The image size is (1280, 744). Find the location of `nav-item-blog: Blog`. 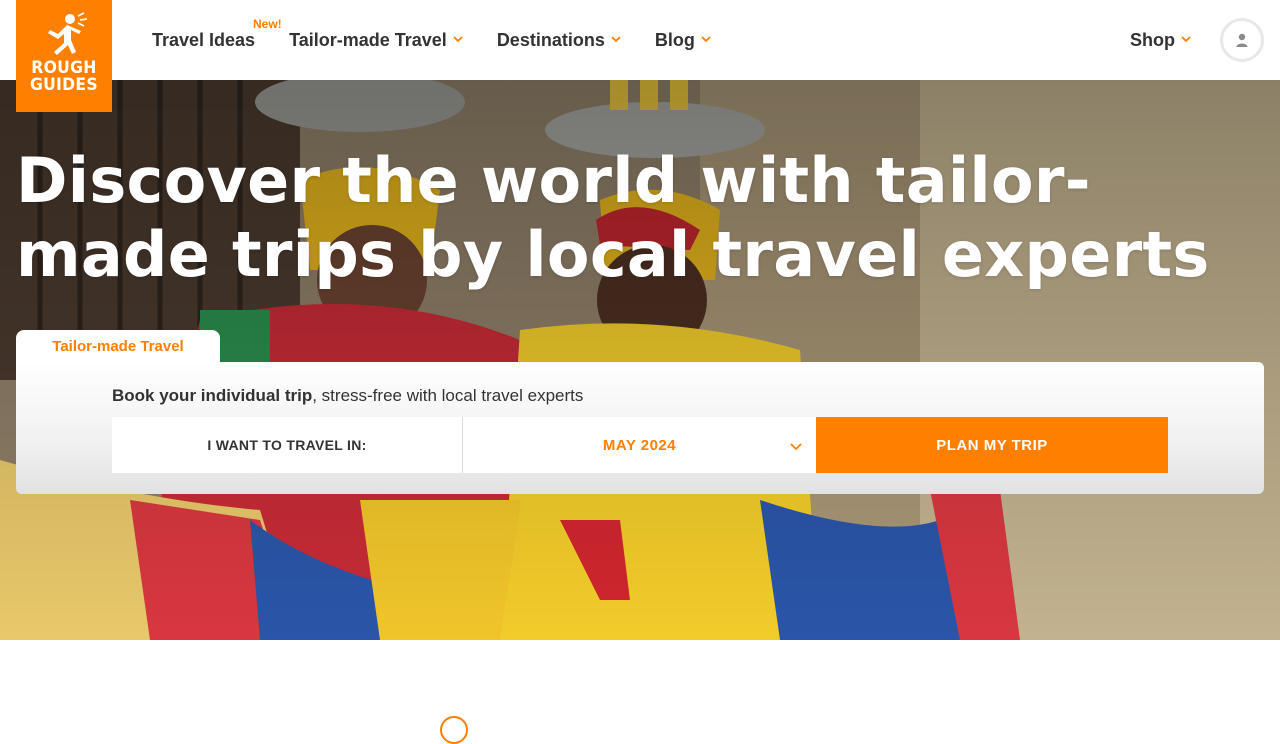

nav-item-blog: Blog is located at coordinates (683, 40).